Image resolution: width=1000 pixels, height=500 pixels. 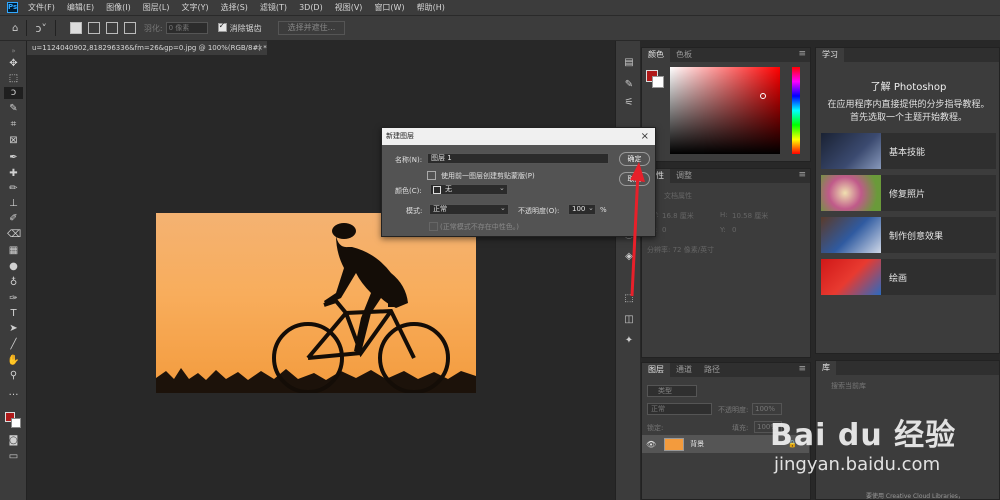 What do you see at coordinates (916, 236) in the screenshot?
I see `learn-card-label: 制作创意效果` at bounding box center [916, 236].